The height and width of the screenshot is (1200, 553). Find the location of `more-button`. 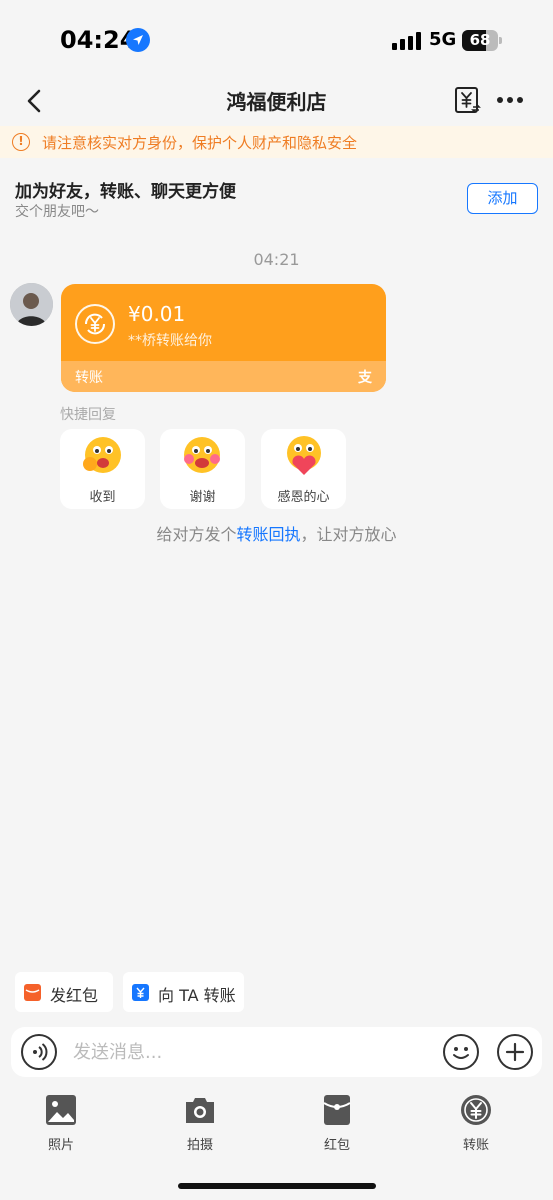

more-button is located at coordinates (510, 100).